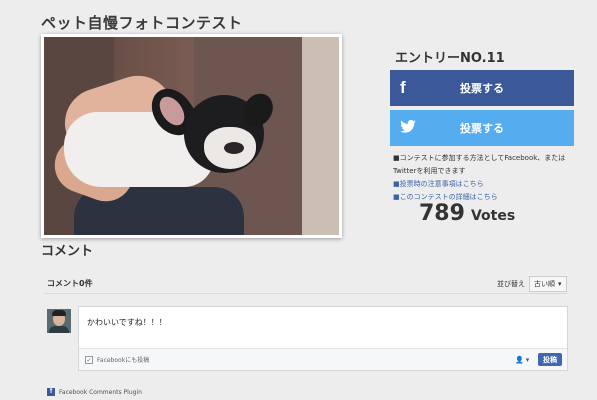 Image resolution: width=597 pixels, height=400 pixels. I want to click on vote-unit: Votes, so click(493, 216).